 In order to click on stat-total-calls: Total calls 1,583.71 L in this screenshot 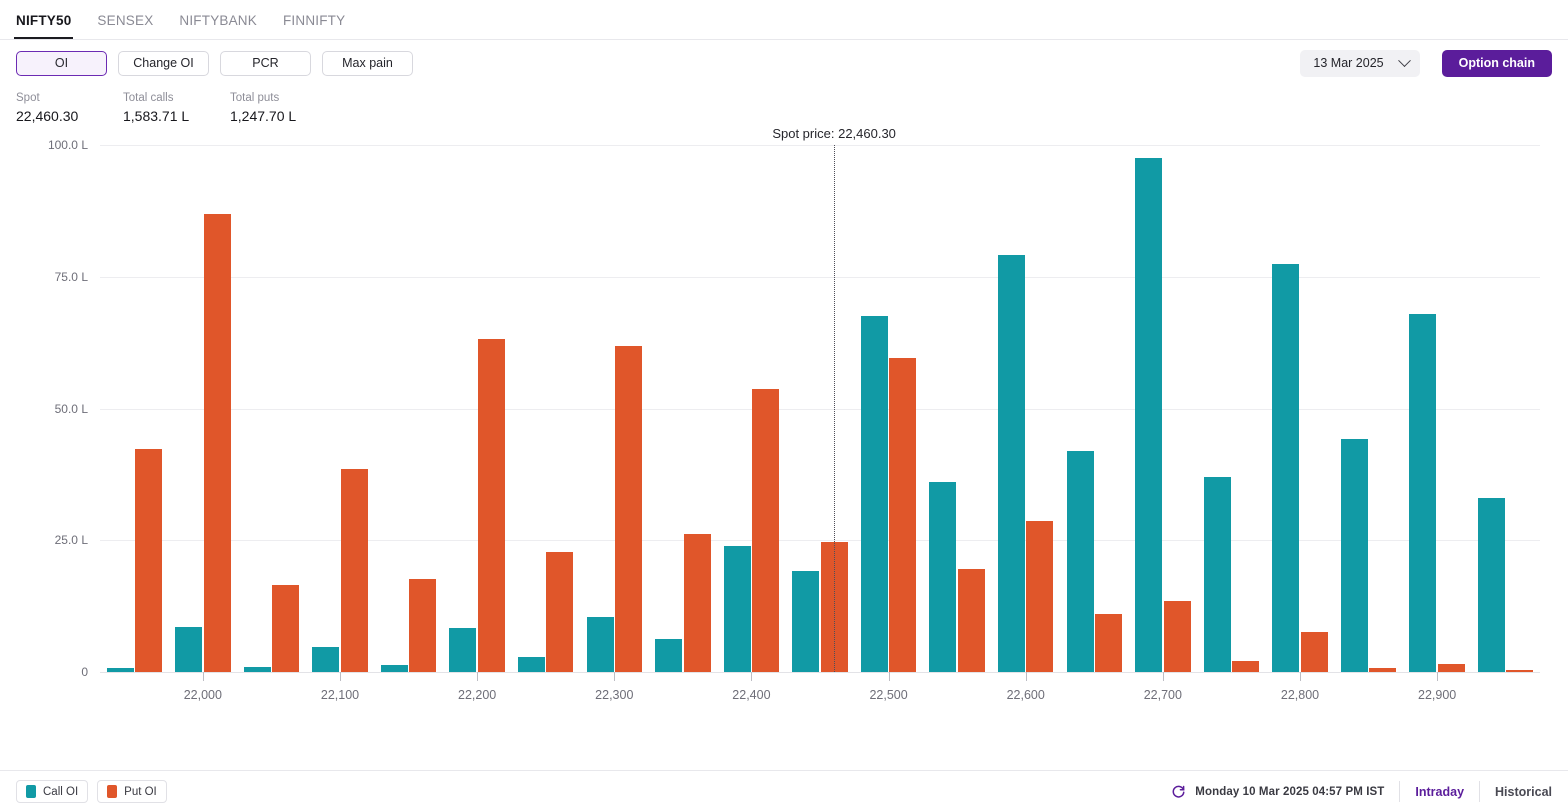, I will do `click(176, 108)`.